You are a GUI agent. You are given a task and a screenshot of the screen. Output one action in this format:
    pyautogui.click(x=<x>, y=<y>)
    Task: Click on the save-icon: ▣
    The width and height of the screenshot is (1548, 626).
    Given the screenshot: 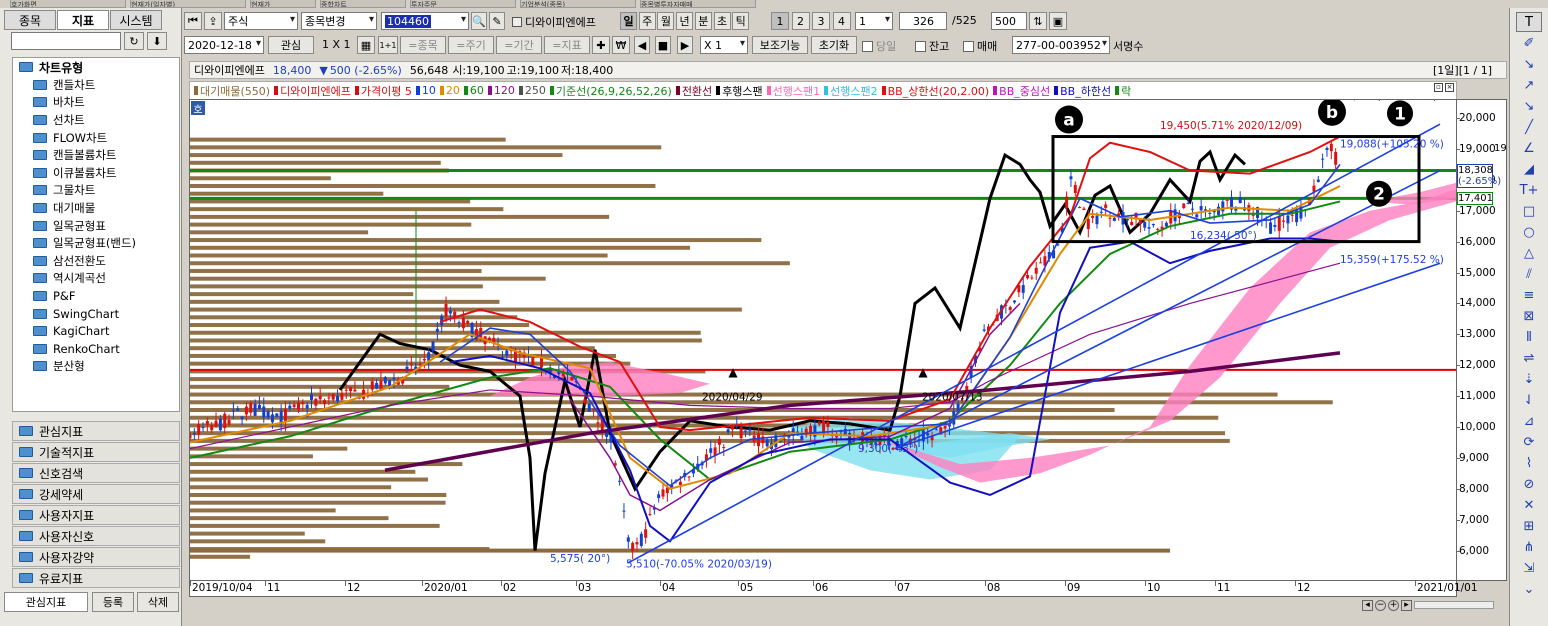 What is the action you would take?
    pyautogui.click(x=1058, y=21)
    